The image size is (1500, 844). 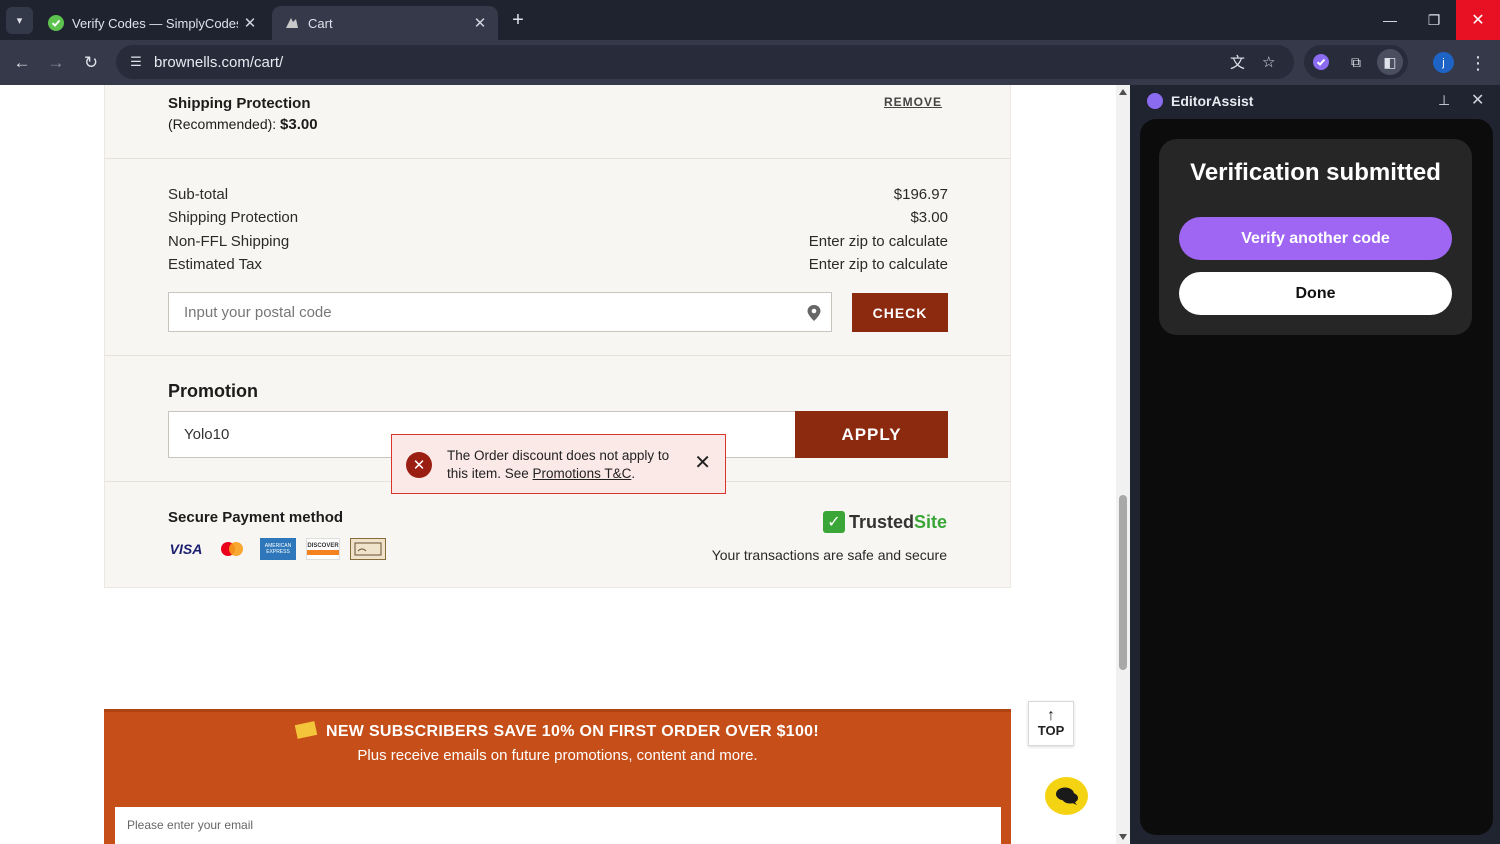 I want to click on summary-label: Shipping Protection, so click(x=233, y=217).